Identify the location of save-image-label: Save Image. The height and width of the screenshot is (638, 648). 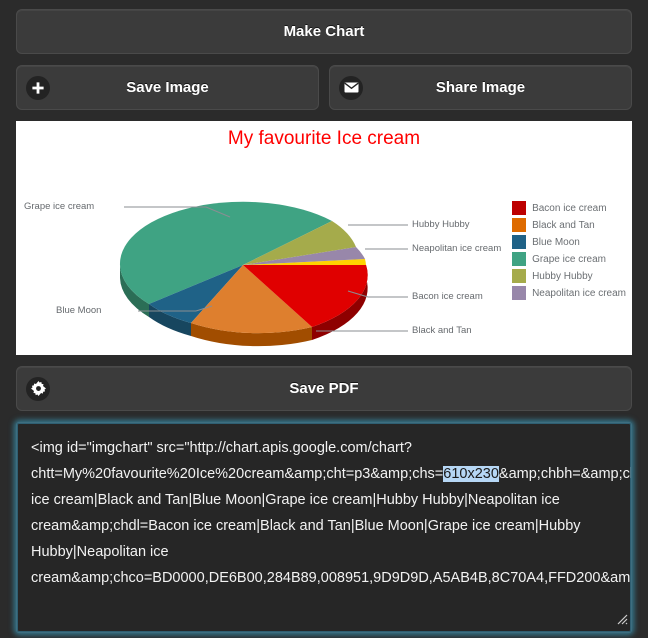
(167, 87).